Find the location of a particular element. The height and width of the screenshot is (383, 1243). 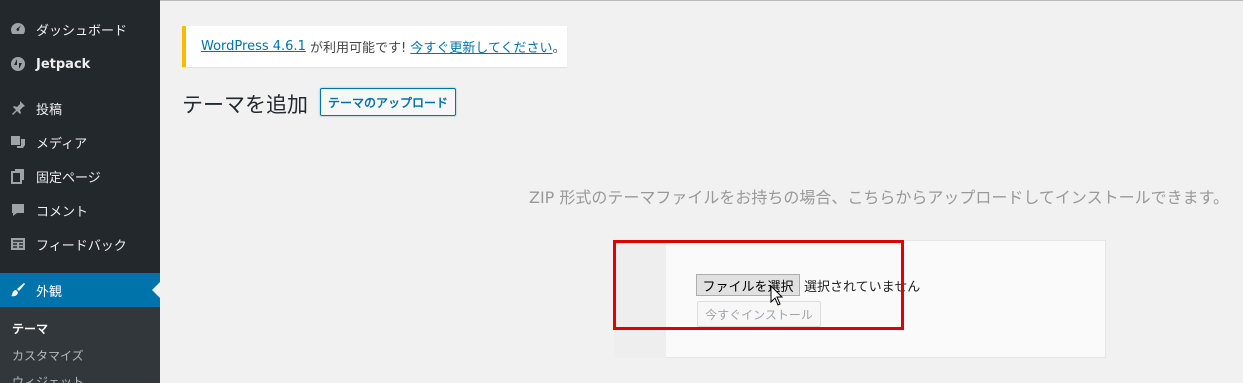

sidebar-item-media: メディア is located at coordinates (80, 142).